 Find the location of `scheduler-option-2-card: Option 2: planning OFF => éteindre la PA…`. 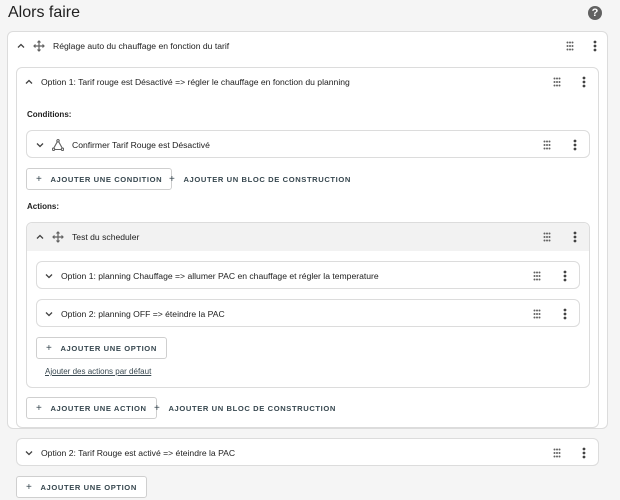

scheduler-option-2-card: Option 2: planning OFF => éteindre la PA… is located at coordinates (308, 313).